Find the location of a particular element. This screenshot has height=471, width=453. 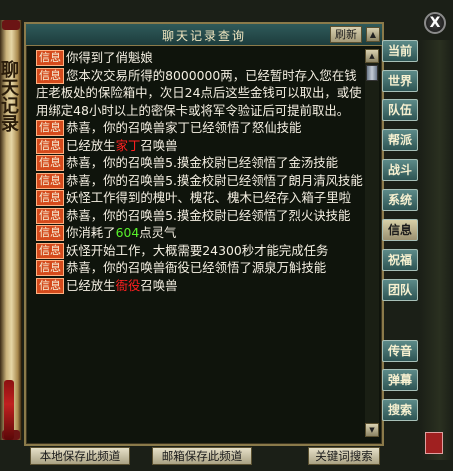

channel-tab-6: 系统 is located at coordinates (400, 200).